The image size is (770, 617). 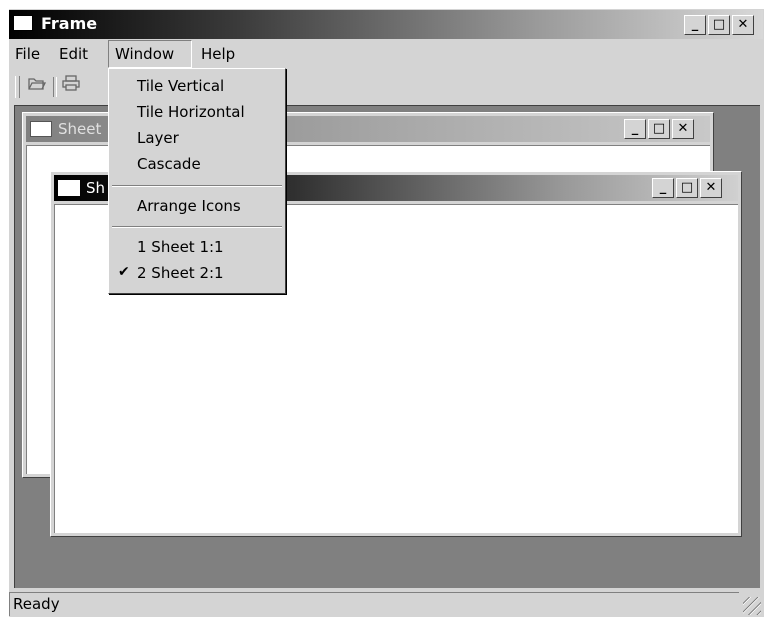 What do you see at coordinates (96, 188) in the screenshot?
I see `child-title: Sh` at bounding box center [96, 188].